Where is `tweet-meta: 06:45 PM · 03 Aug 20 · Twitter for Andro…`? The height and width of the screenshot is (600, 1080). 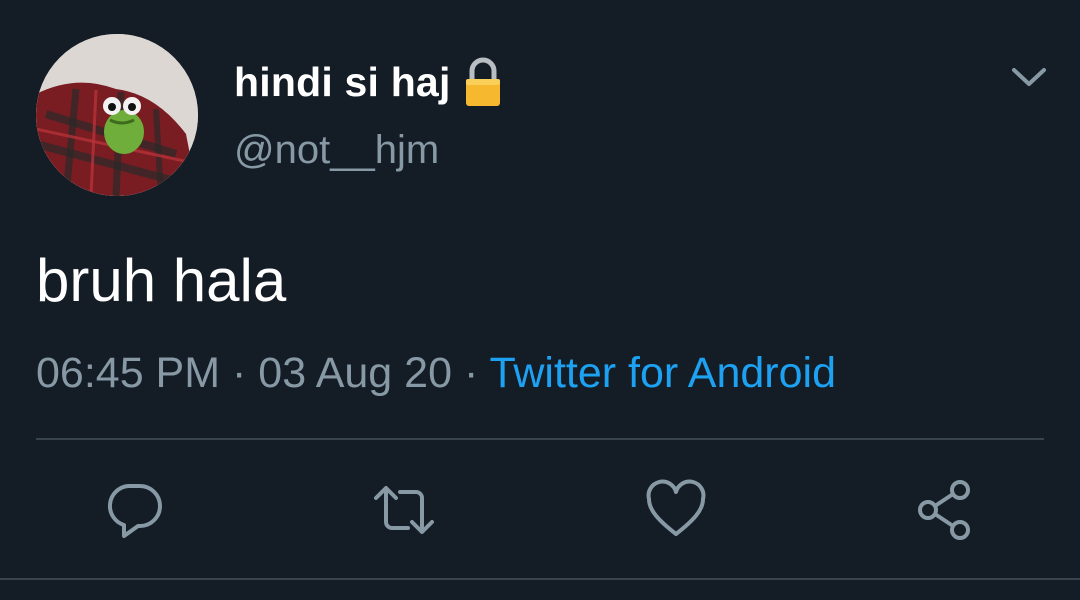
tweet-meta: 06:45 PM · 03 Aug 20 · Twitter for Andro… is located at coordinates (436, 373).